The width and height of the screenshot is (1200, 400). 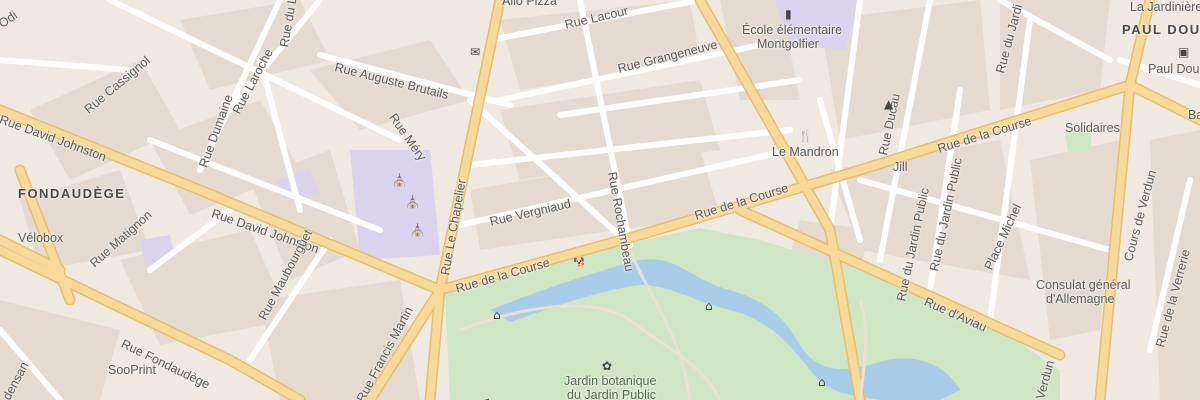 I want to click on poi-label-solidaires: Solidaires, so click(x=1092, y=128).